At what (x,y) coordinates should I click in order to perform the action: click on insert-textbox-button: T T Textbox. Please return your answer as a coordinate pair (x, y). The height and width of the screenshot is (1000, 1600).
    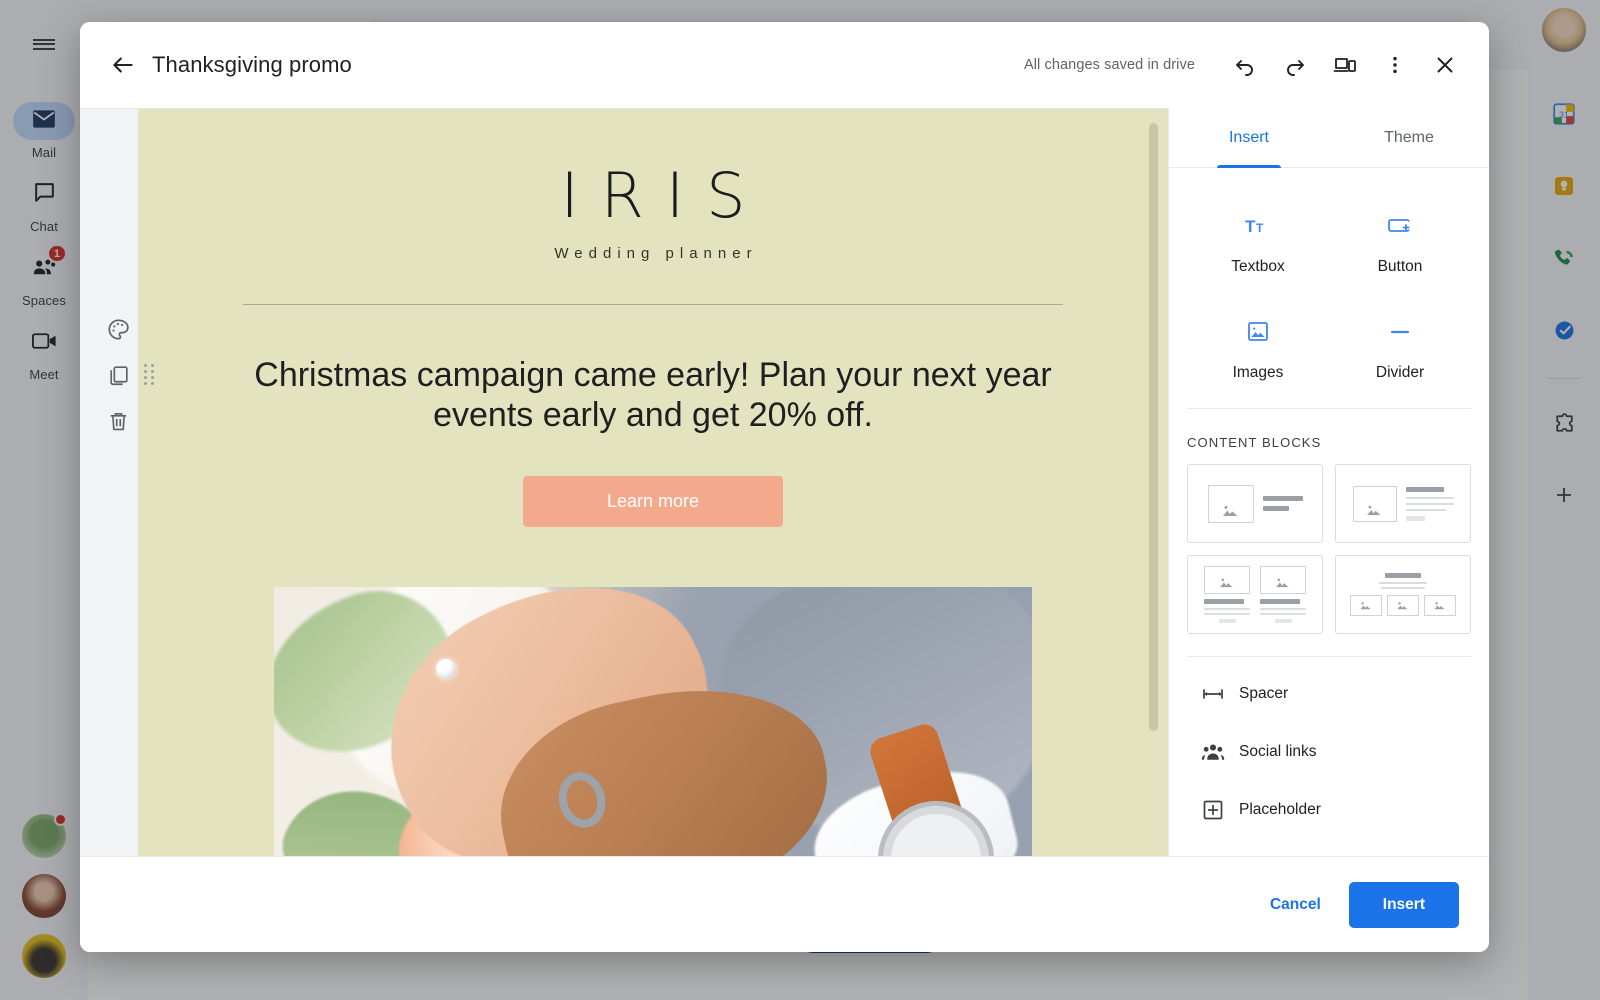
    Looking at the image, I should click on (1258, 241).